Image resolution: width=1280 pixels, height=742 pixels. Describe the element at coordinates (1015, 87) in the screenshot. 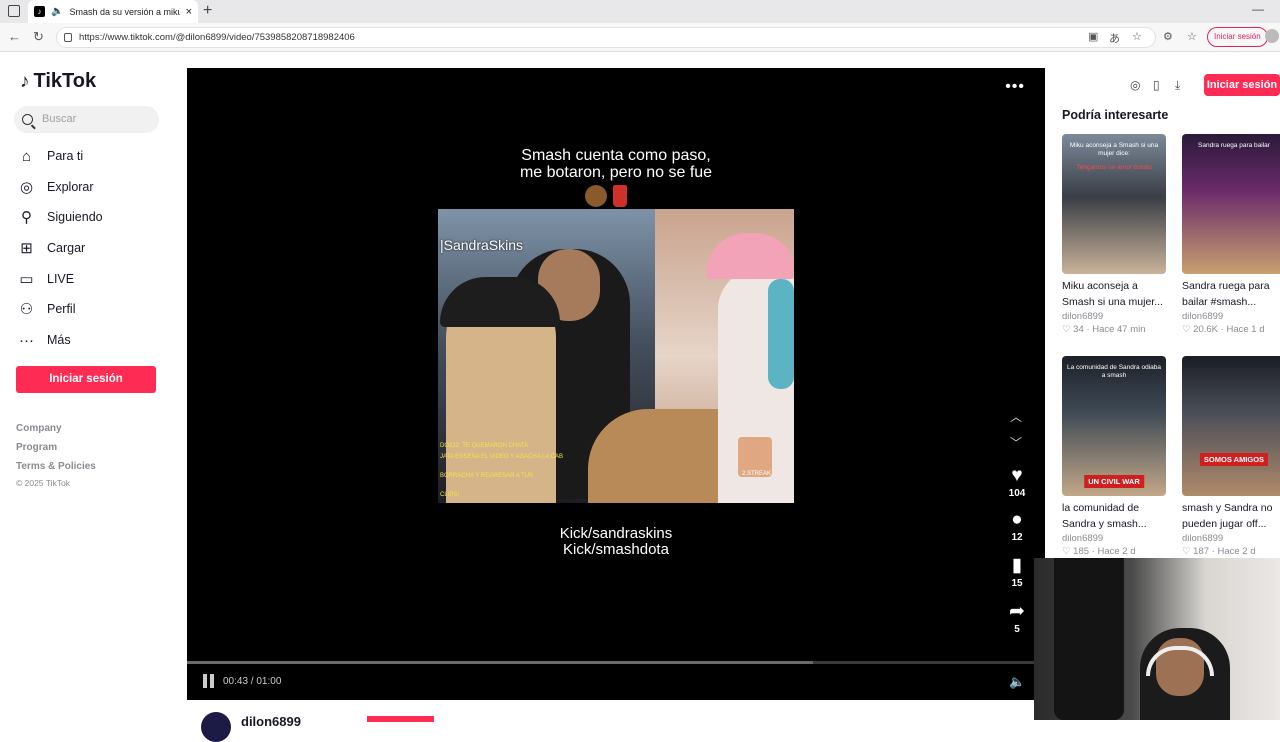

I see `more-options-icon: •••` at that location.